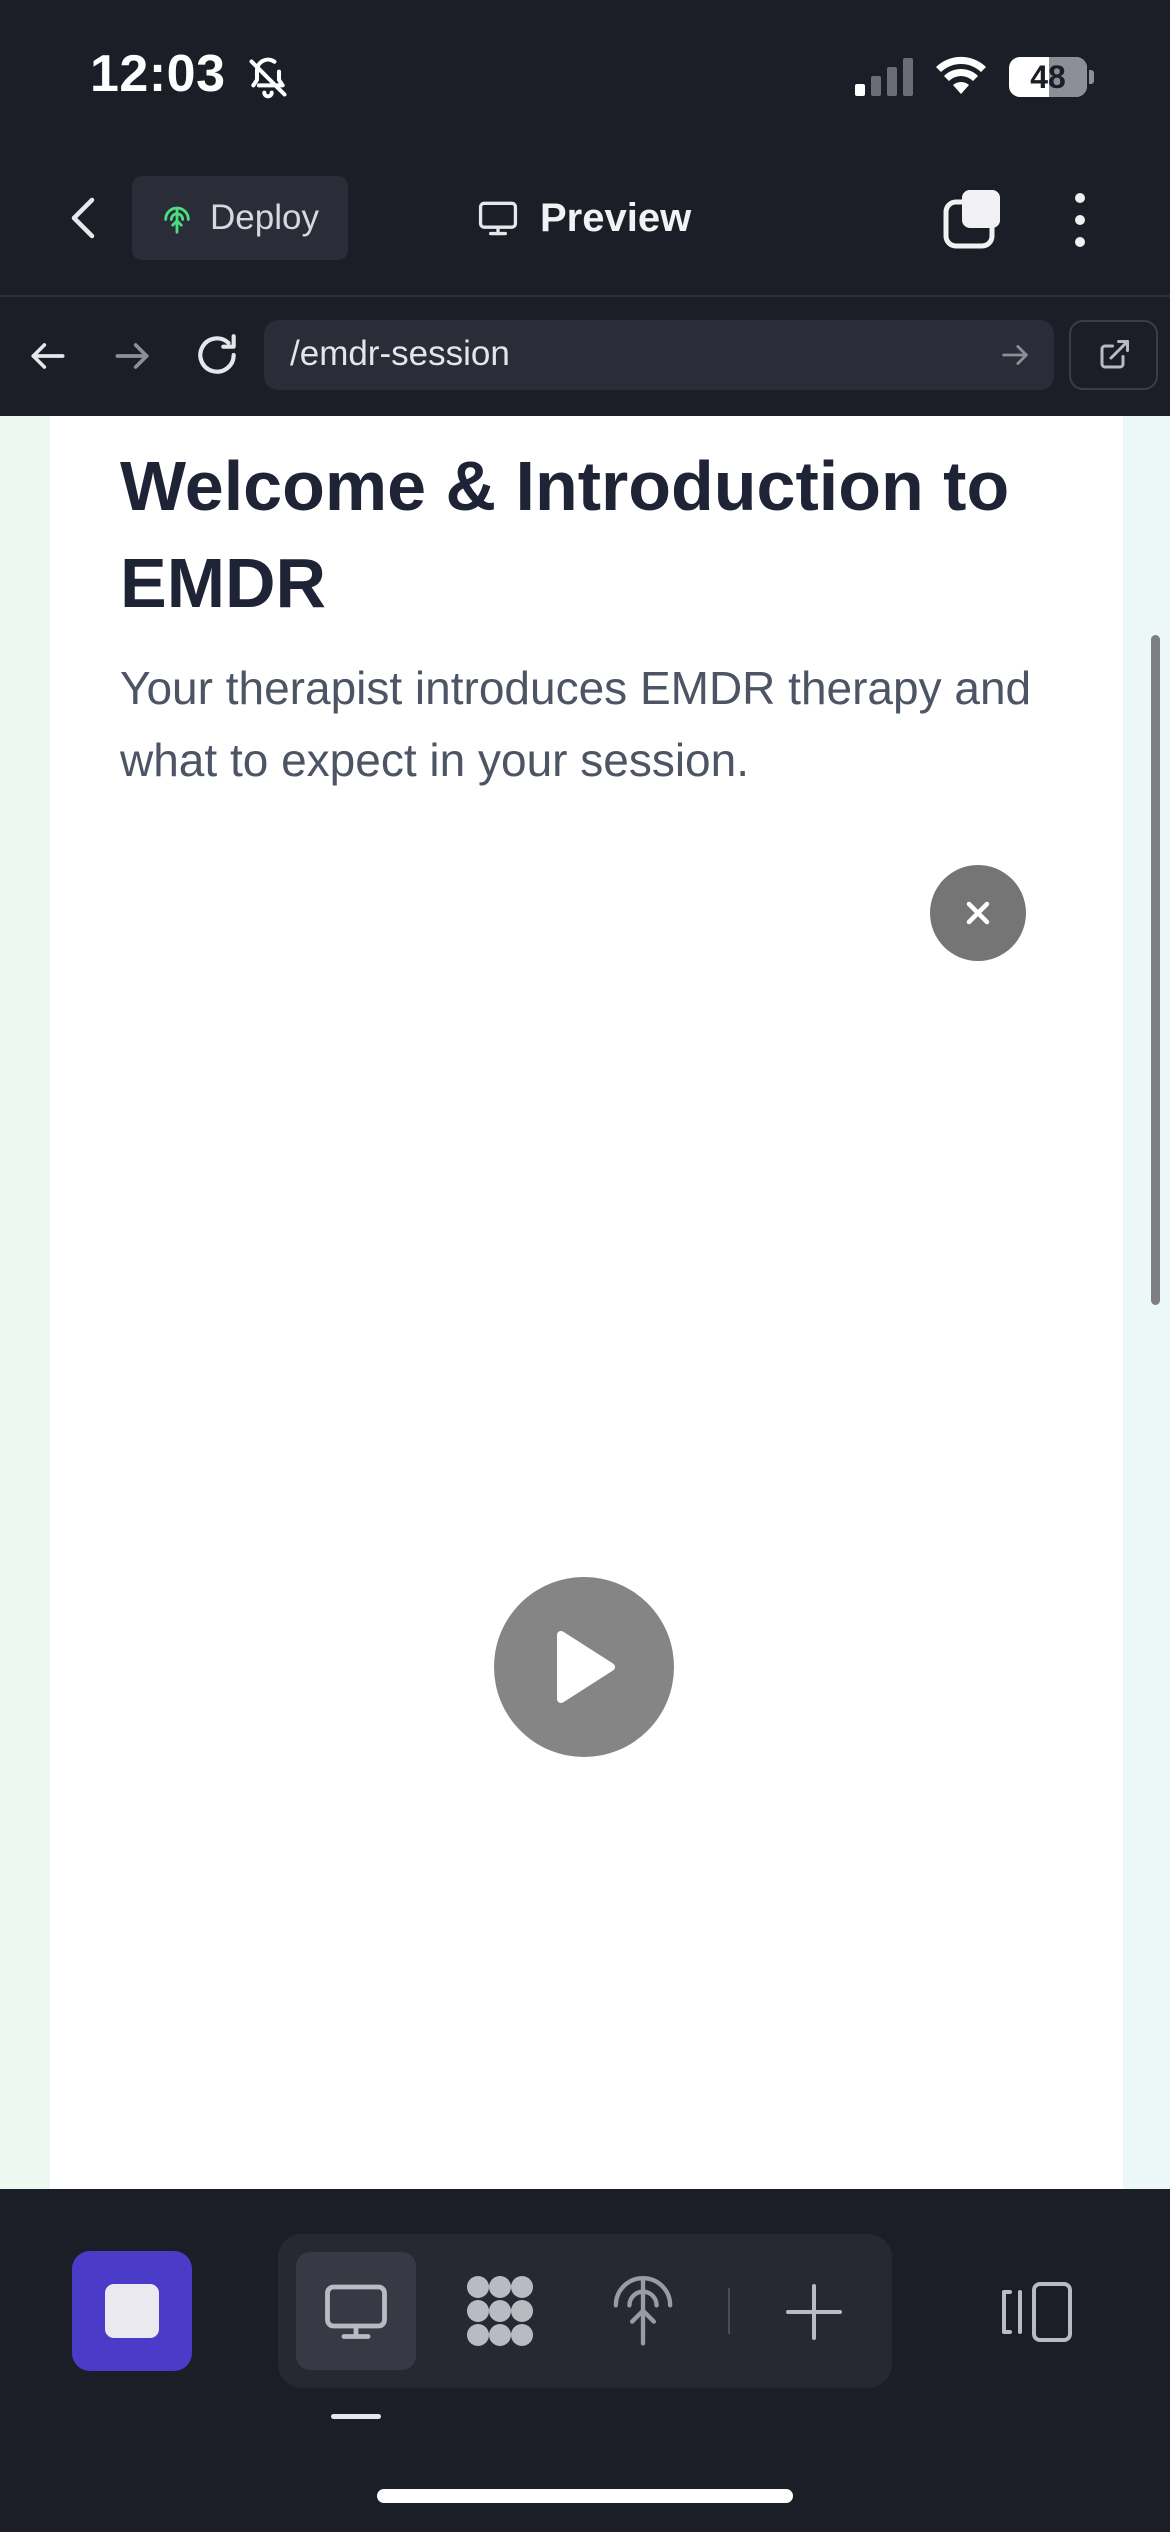 The width and height of the screenshot is (1170, 2532). Describe the element at coordinates (1091, 77) in the screenshot. I see `battery-nub` at that location.